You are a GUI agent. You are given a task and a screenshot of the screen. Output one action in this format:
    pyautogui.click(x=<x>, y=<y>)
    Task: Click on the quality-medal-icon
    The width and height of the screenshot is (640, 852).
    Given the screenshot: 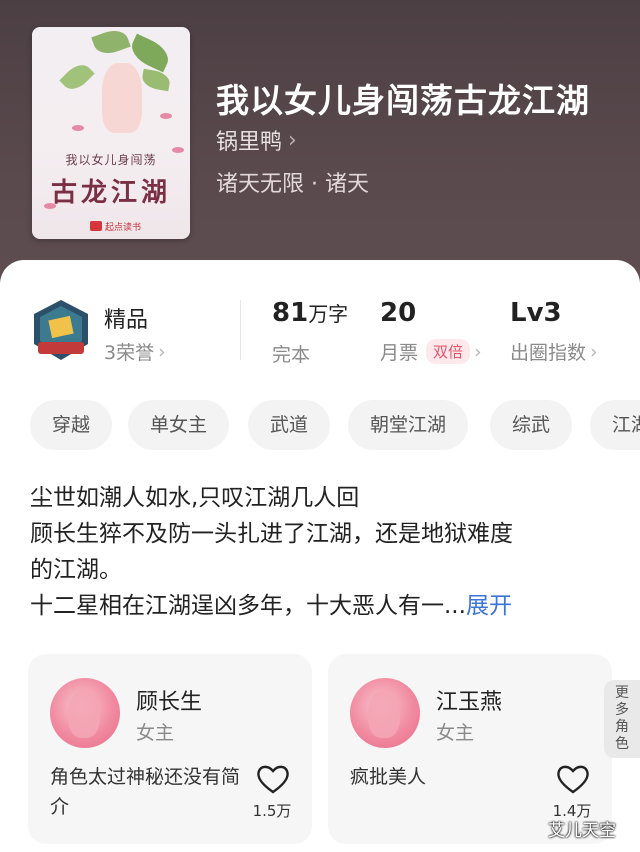 What is the action you would take?
    pyautogui.click(x=61, y=330)
    